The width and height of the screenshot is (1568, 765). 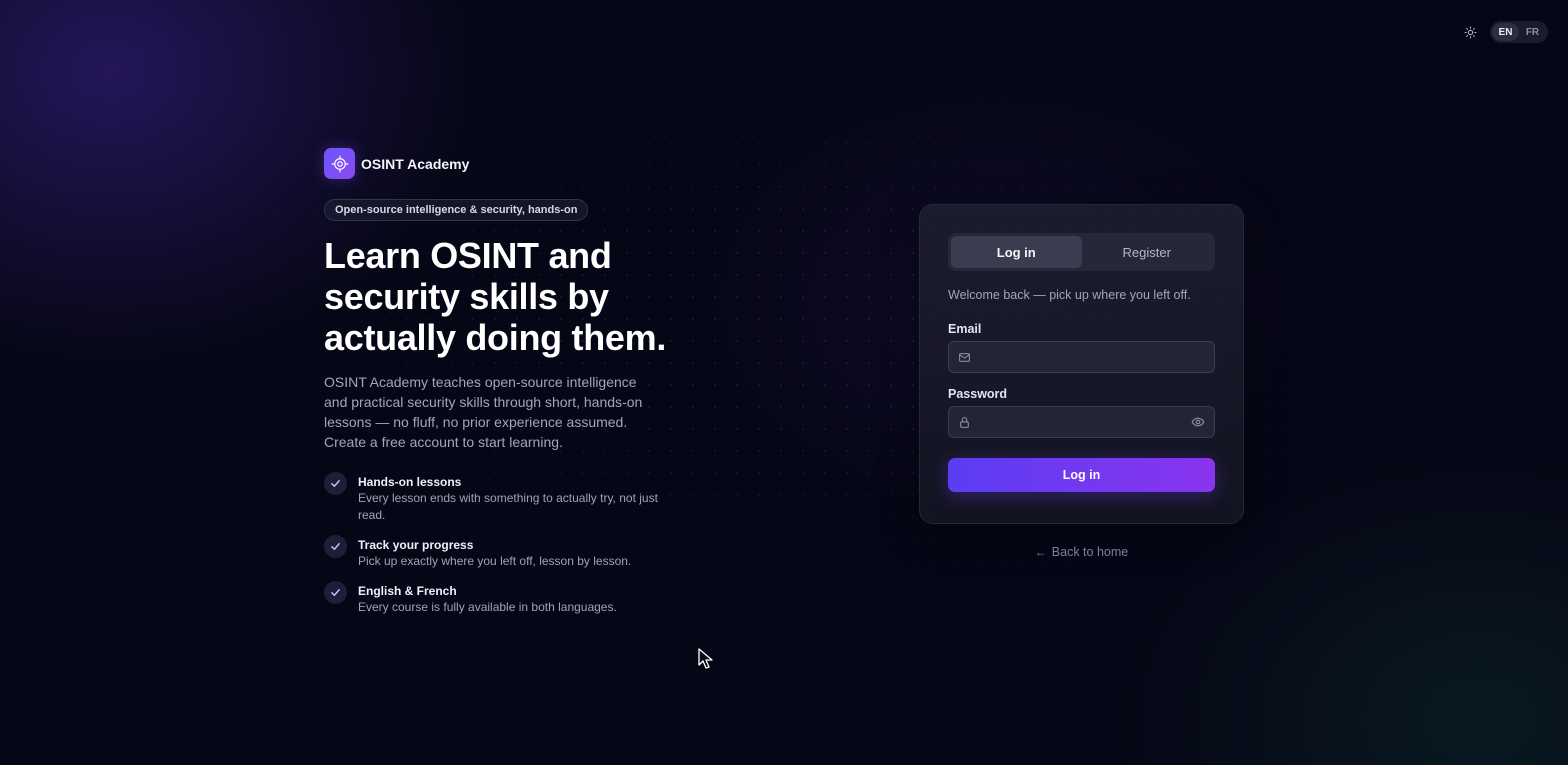 What do you see at coordinates (466, 296) in the screenshot?
I see `headline-line-2: security skills by` at bounding box center [466, 296].